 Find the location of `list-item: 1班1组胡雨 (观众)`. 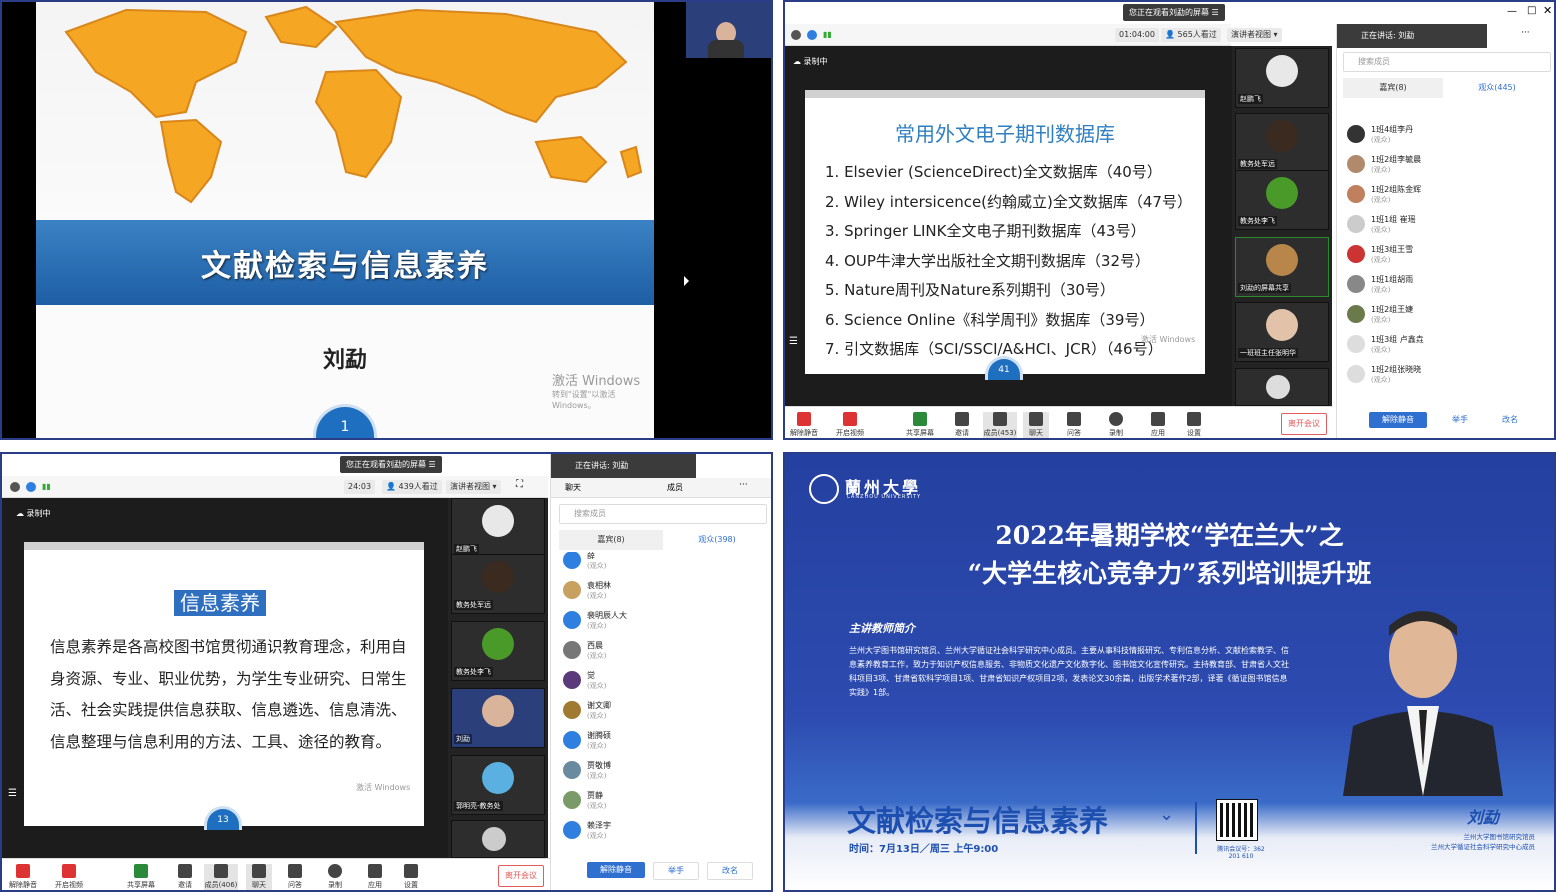

list-item: 1班1组胡雨 (观众) is located at coordinates (1433, 287).